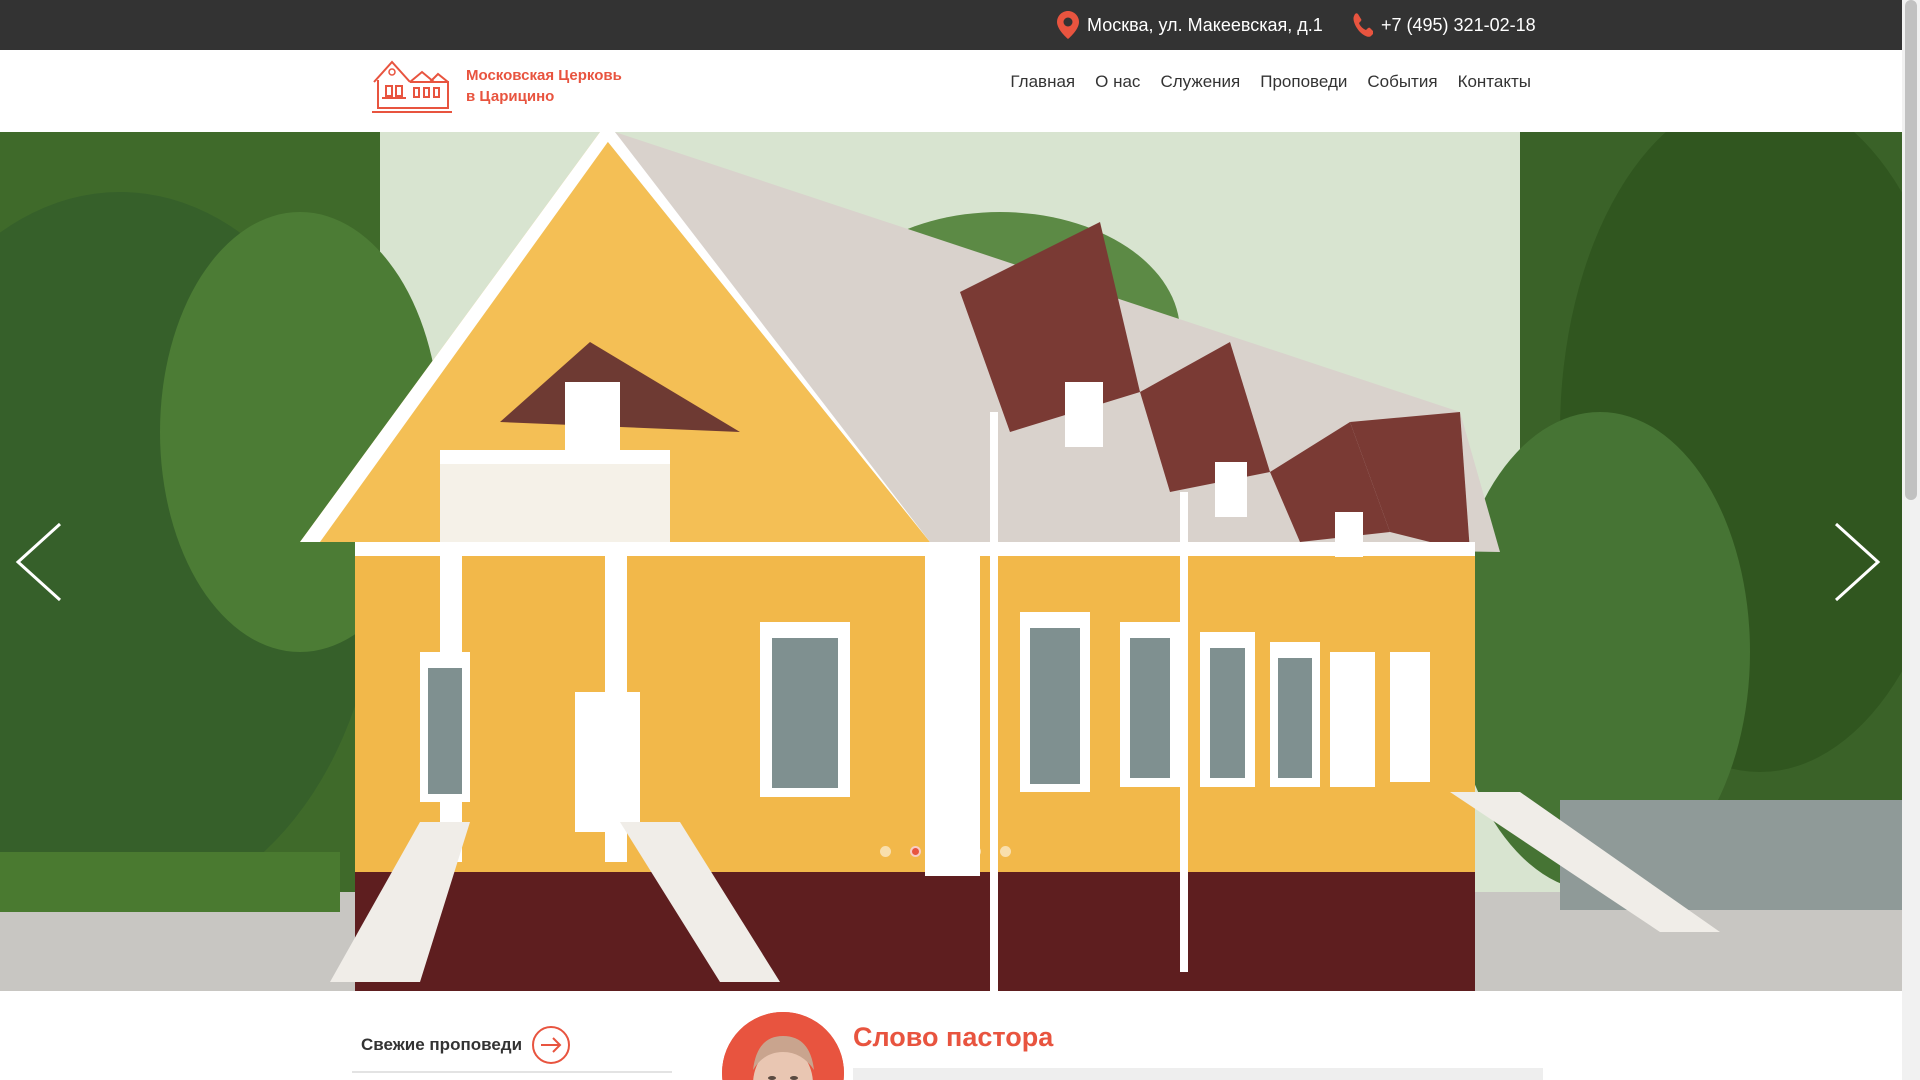 The height and width of the screenshot is (1080, 1920). What do you see at coordinates (1200, 82) in the screenshot?
I see `nav-item-ministries: Служения` at bounding box center [1200, 82].